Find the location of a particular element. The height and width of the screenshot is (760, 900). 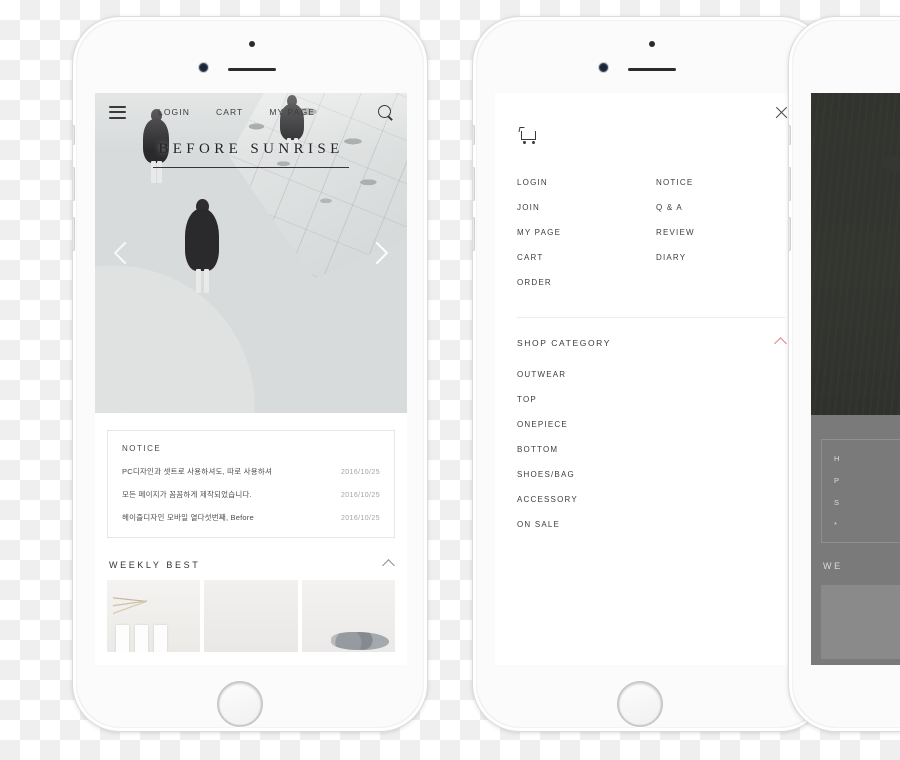

phone-right: H P S * WE is located at coordinates (844, 374).